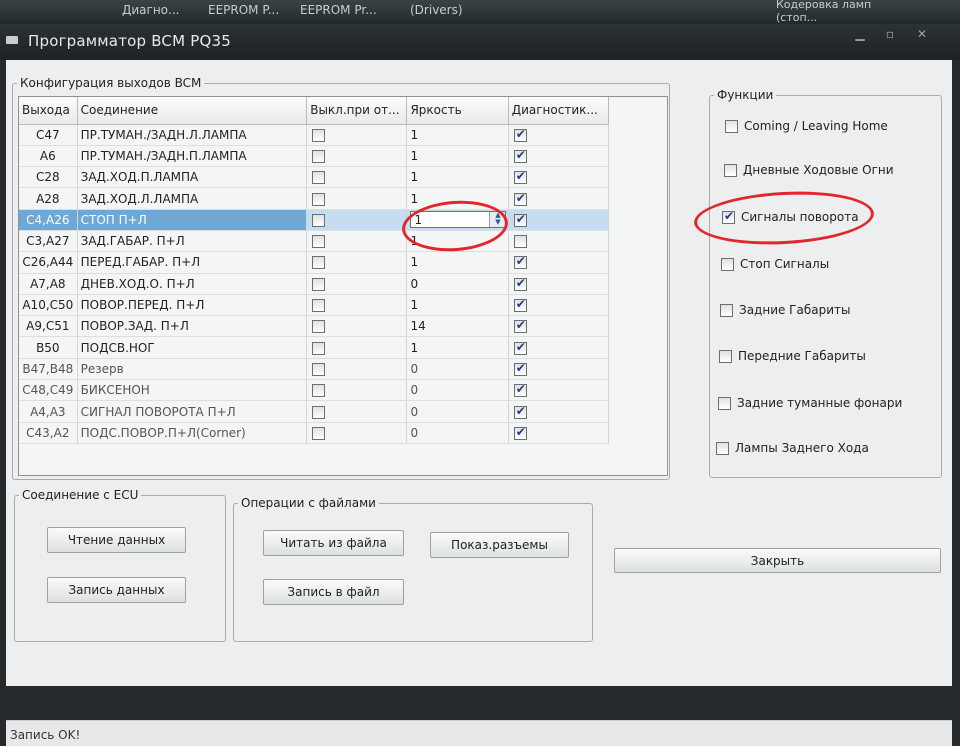 This screenshot has height=746, width=960. I want to click on table-row: A7,A8 ДНЕВ.ХОД.О. П+Л 0, so click(314, 284).